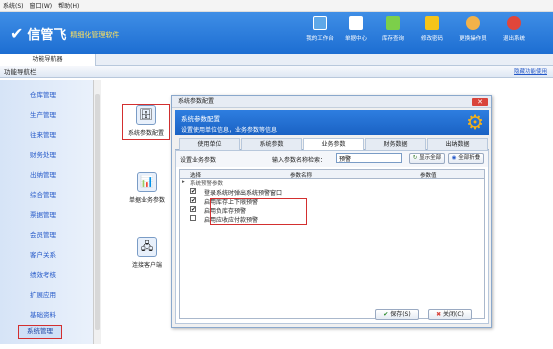 The width and height of the screenshot is (553, 349). What do you see at coordinates (439, 314) in the screenshot?
I see `close-icon: ✖` at bounding box center [439, 314].